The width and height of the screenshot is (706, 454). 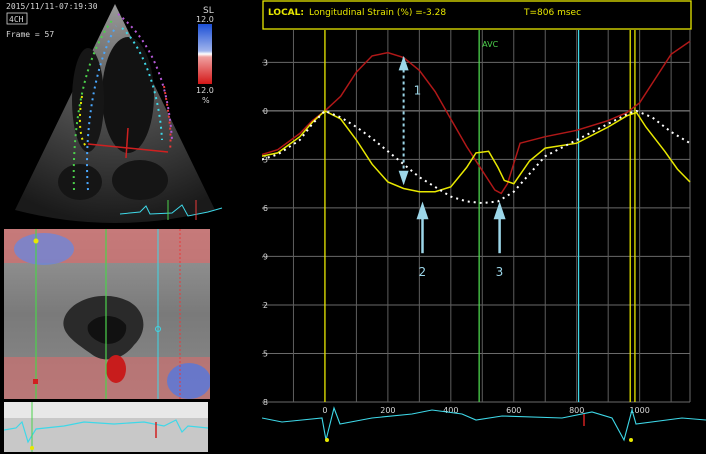 I want to click on mmode-blue-top, so click(x=44, y=249).